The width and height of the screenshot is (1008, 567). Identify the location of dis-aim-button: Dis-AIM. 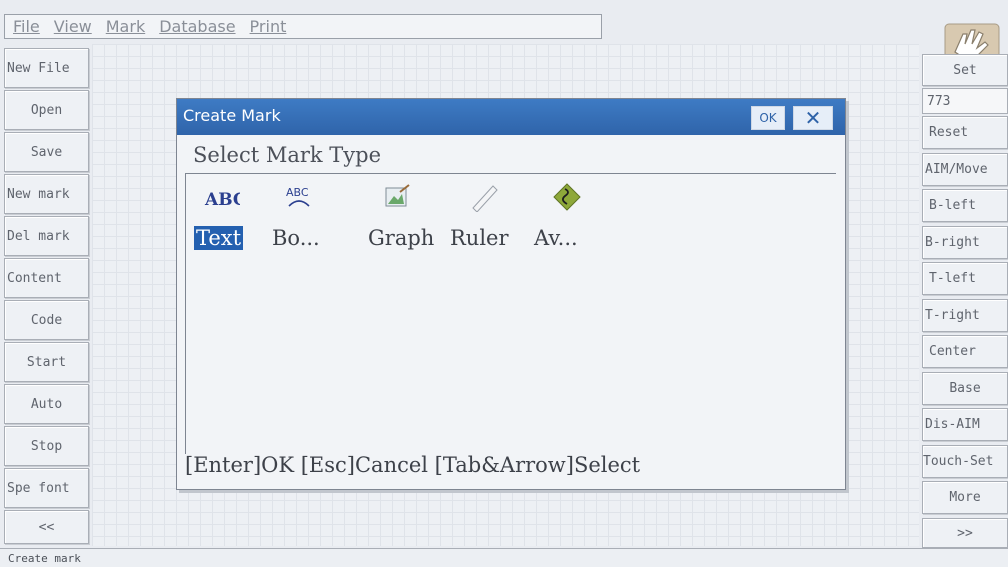
(965, 424).